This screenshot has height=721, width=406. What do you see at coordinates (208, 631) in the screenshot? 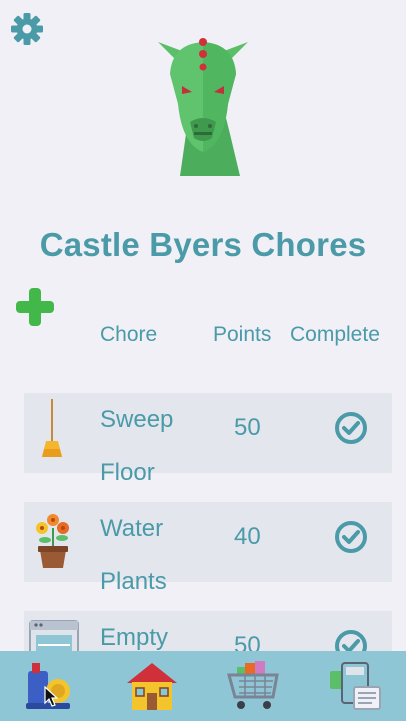
I see `chore-row: Empty 50` at bounding box center [208, 631].